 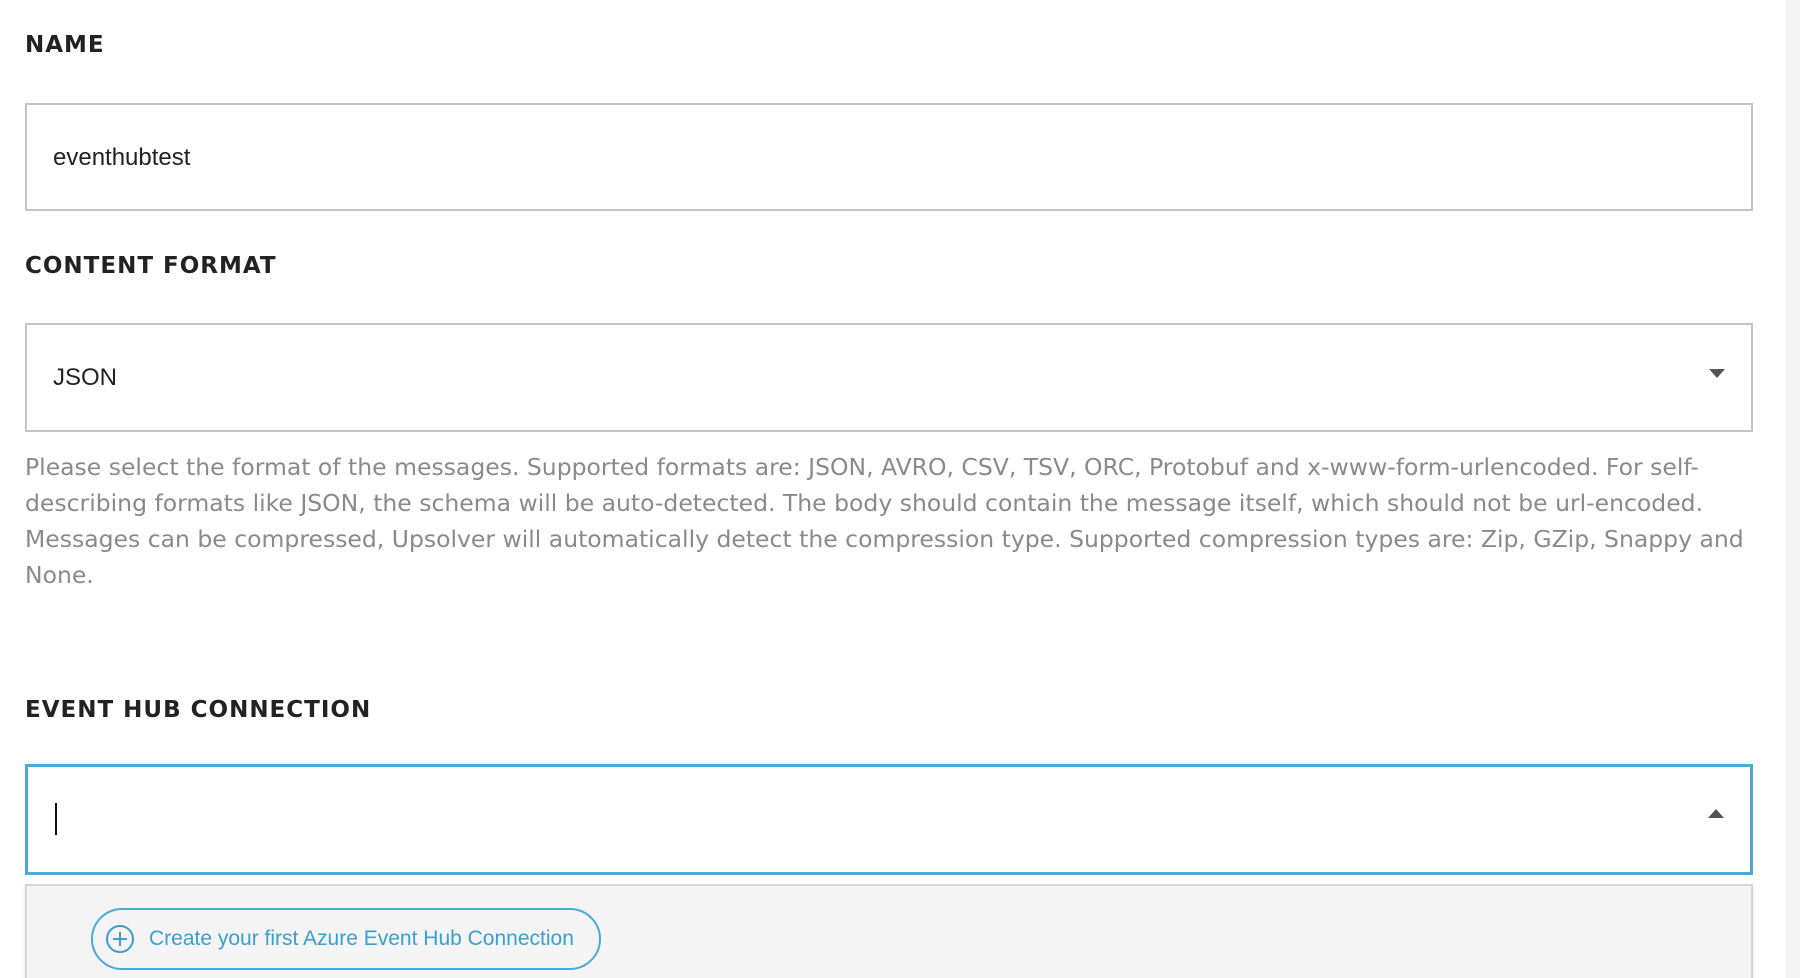 What do you see at coordinates (1793, 489) in the screenshot?
I see `scrollbar-track` at bounding box center [1793, 489].